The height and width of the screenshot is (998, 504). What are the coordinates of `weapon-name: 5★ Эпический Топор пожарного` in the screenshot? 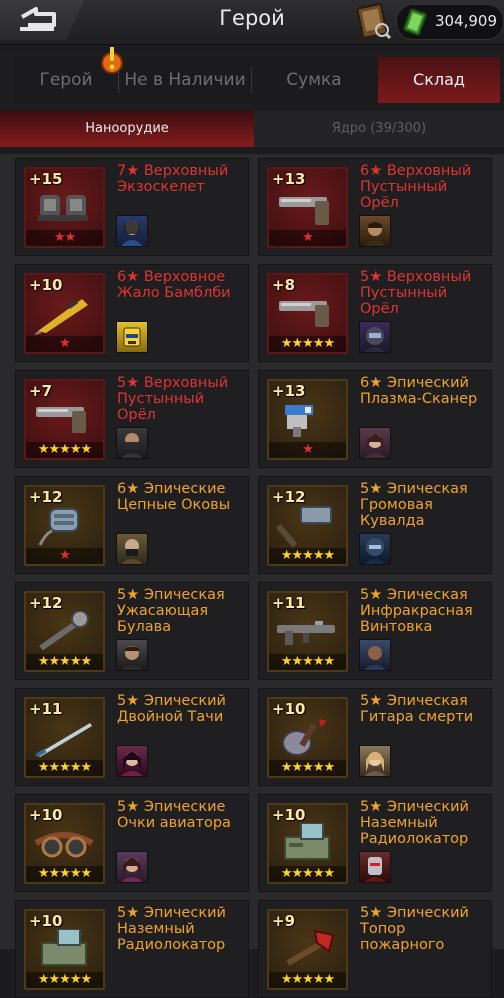 It's located at (414, 929).